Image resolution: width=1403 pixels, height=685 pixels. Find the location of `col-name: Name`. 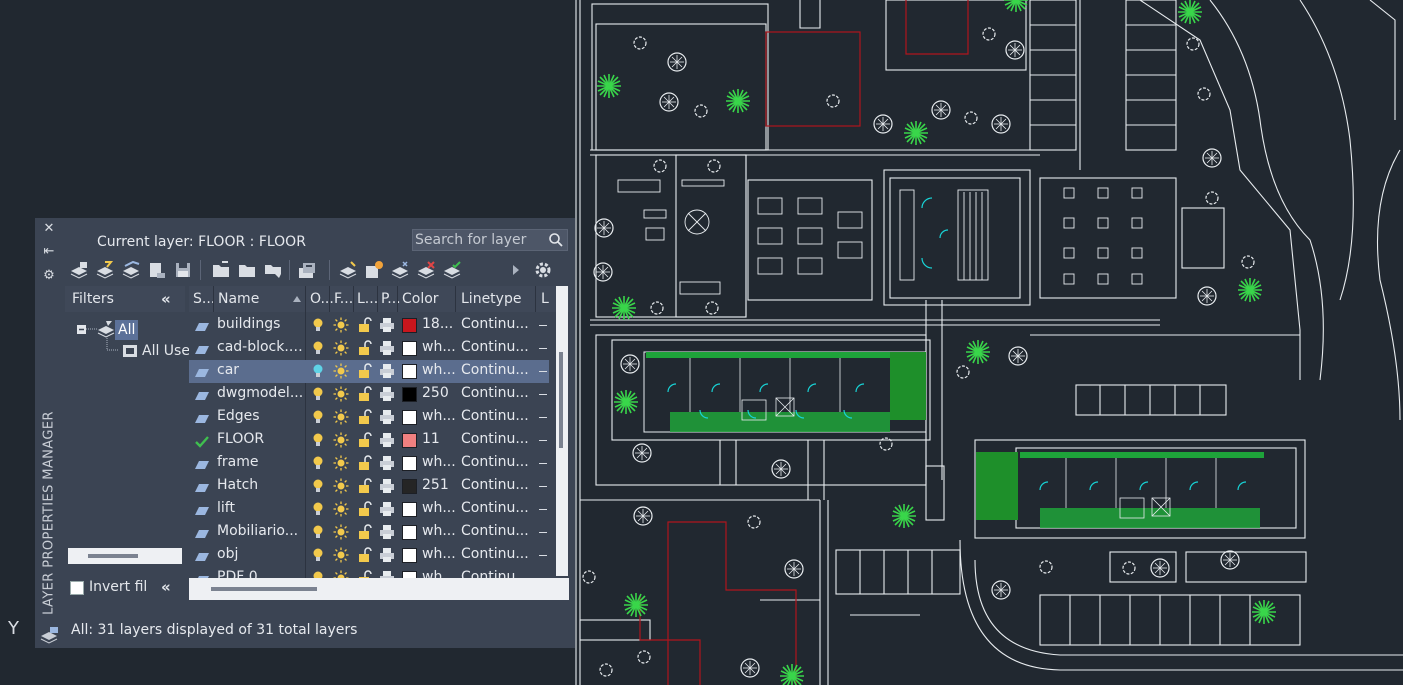

col-name: Name is located at coordinates (238, 299).